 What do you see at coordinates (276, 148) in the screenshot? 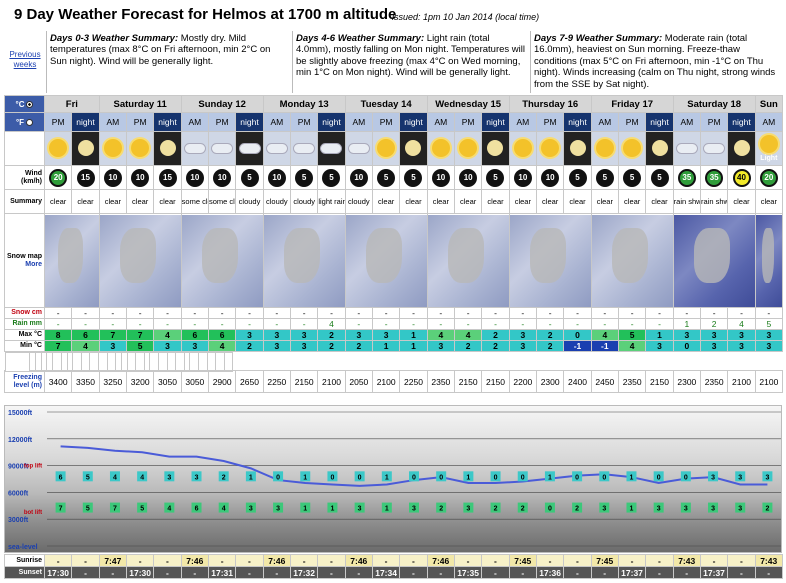
I see `cloud-icon` at bounding box center [276, 148].